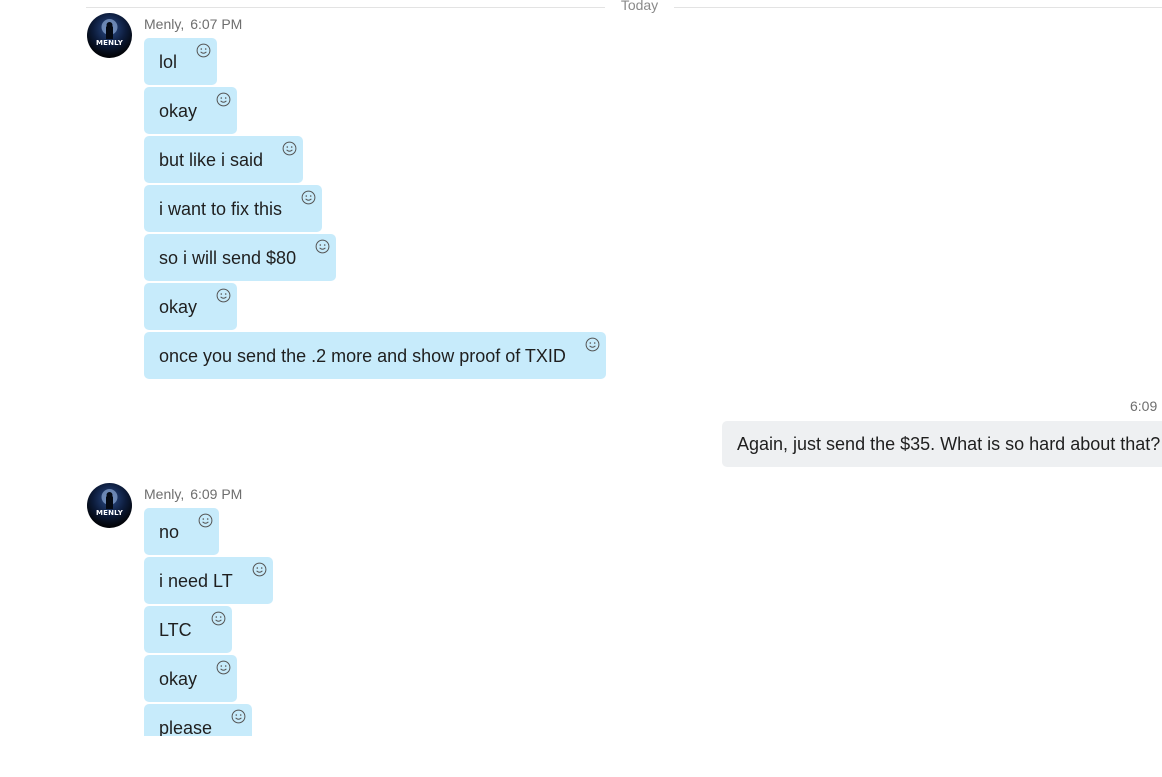 This screenshot has width=1162, height=777. I want to click on message-bubble: so i will send $80, so click(240, 257).